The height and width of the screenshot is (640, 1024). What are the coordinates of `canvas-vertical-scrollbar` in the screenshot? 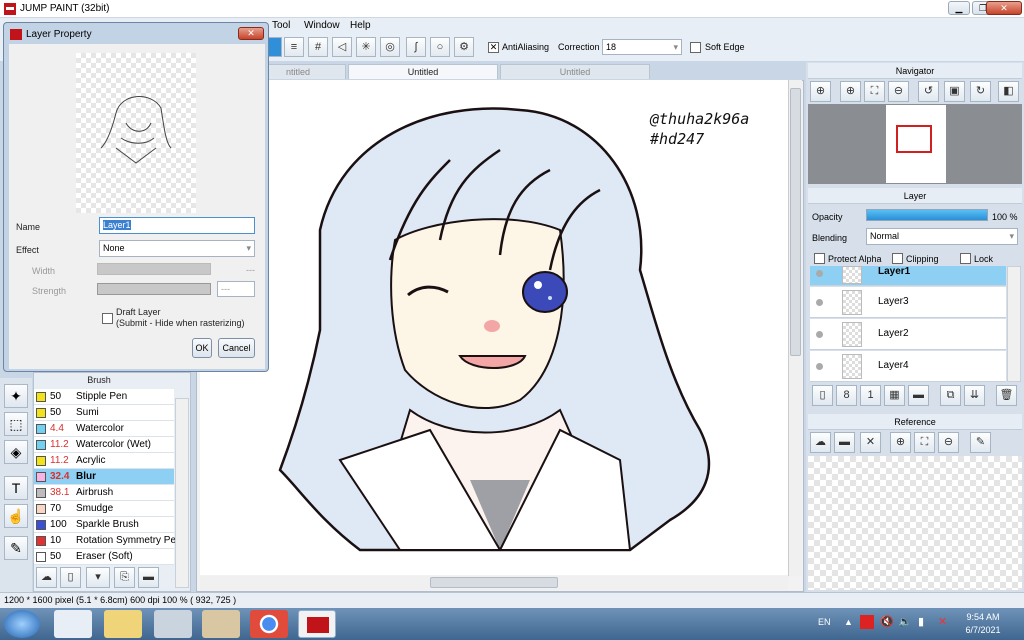 It's located at (795, 328).